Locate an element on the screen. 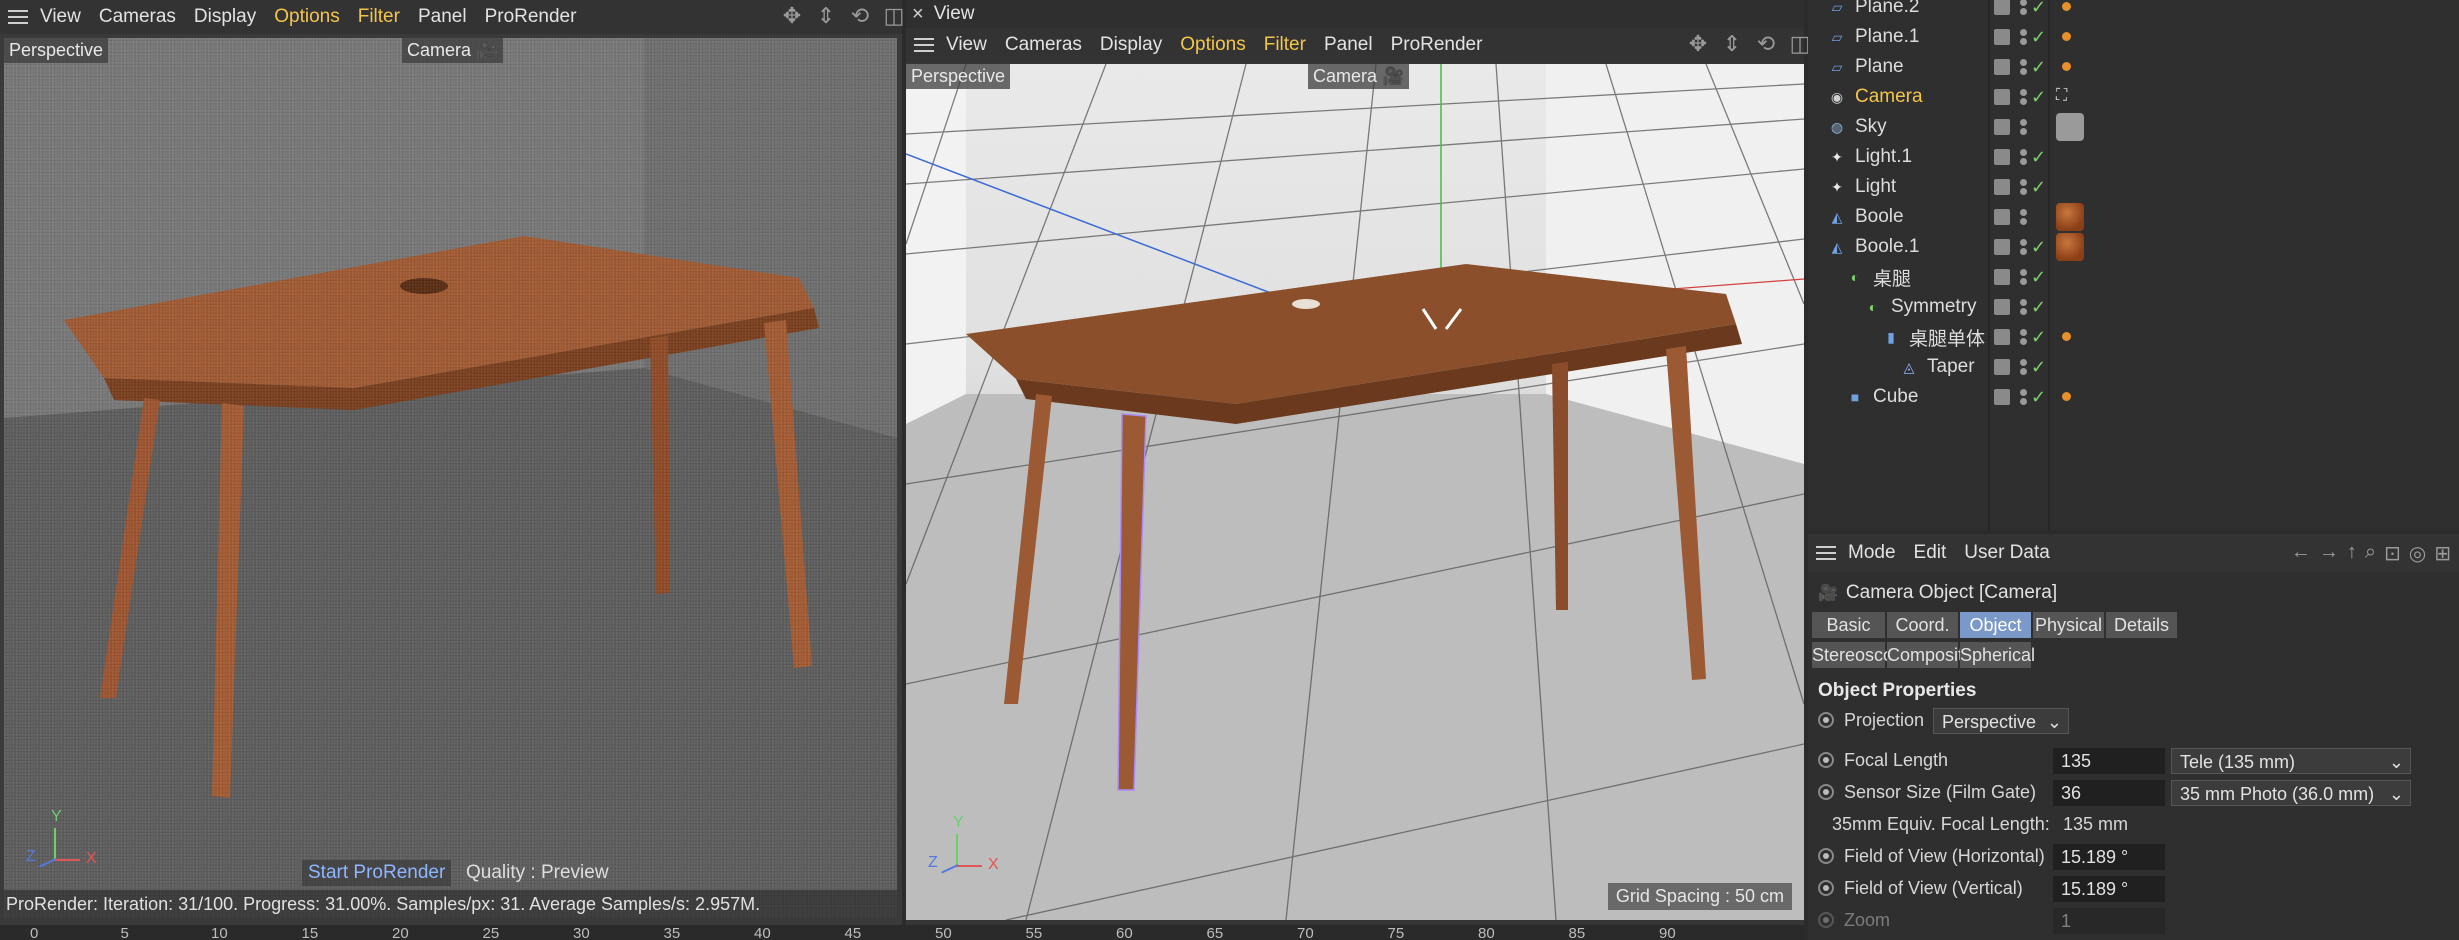 The width and height of the screenshot is (2459, 940). object-row: ■ Cube ✓ is located at coordinates (2133, 397).